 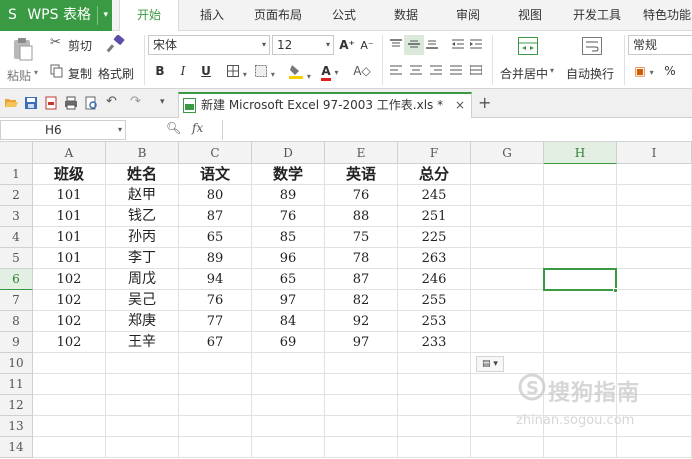 I want to click on tab-developer: 开发工具, so click(x=597, y=15).